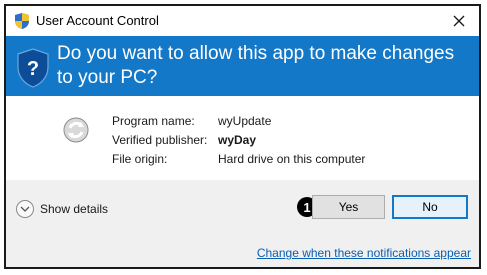 Image resolution: width=487 pixels, height=275 pixels. What do you see at coordinates (153, 121) in the screenshot?
I see `program-name-label: Program name:` at bounding box center [153, 121].